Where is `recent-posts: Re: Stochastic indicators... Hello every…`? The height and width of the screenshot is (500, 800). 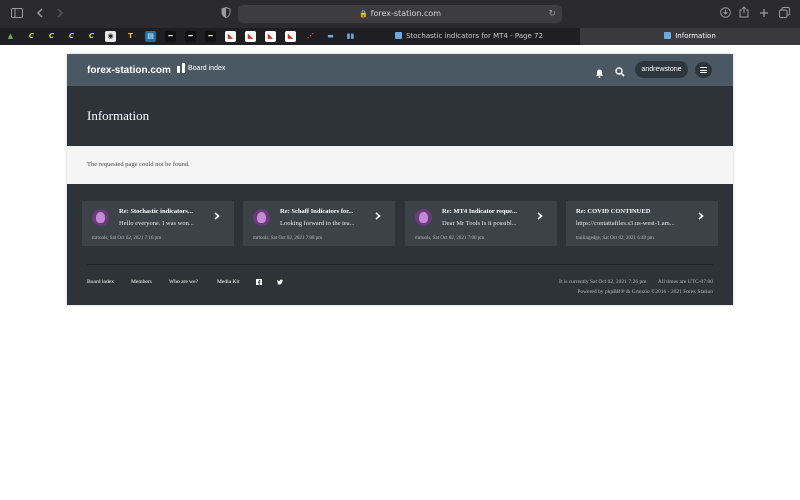
recent-posts: Re: Stochastic indicators... Hello every… is located at coordinates (400, 220).